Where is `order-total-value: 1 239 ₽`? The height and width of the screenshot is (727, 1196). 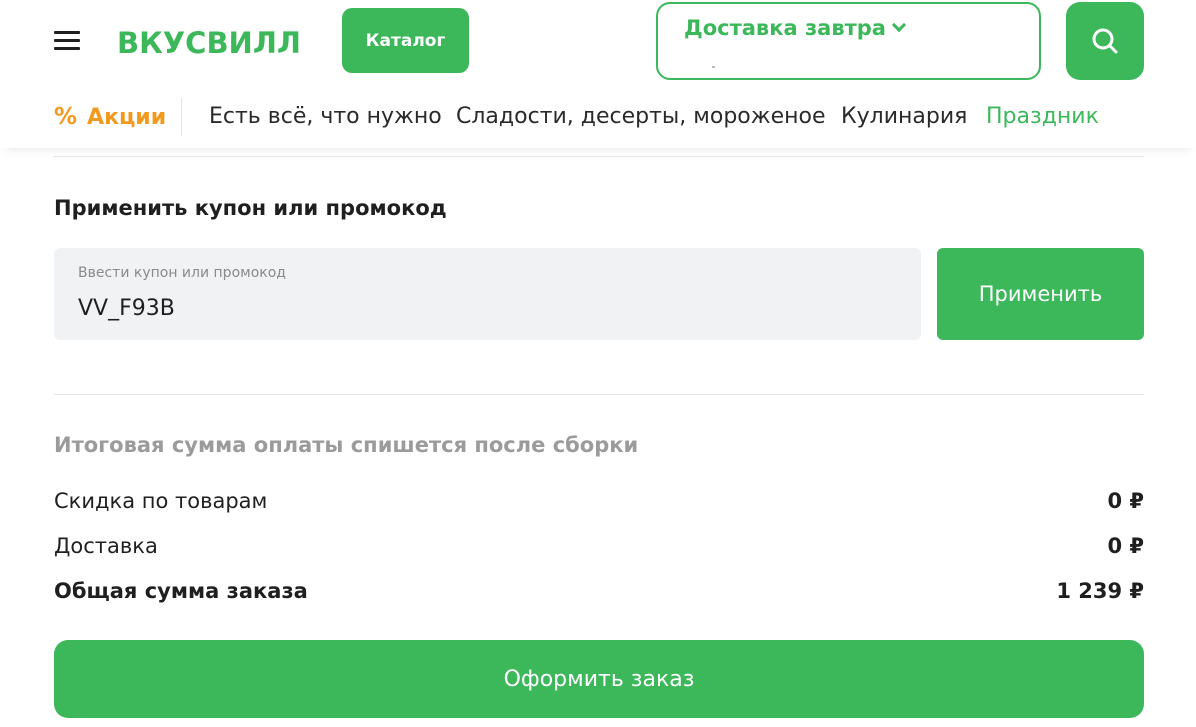 order-total-value: 1 239 ₽ is located at coordinates (1100, 591).